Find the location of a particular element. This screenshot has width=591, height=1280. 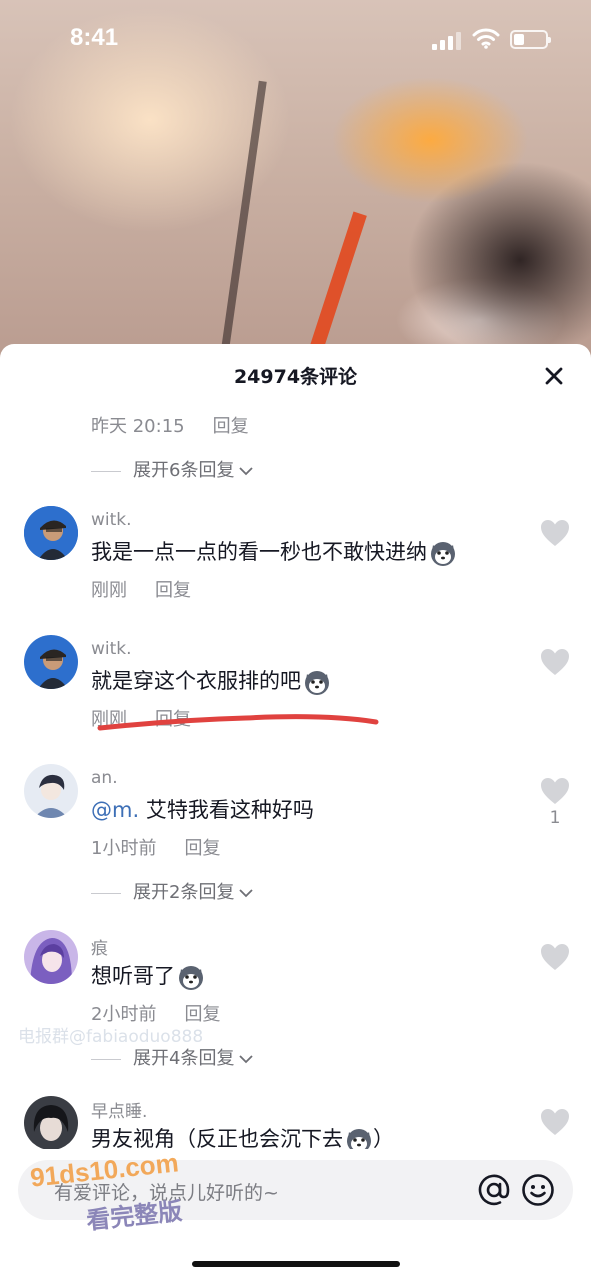

expand-replies-label: 展开4条回复 is located at coordinates (184, 1058).